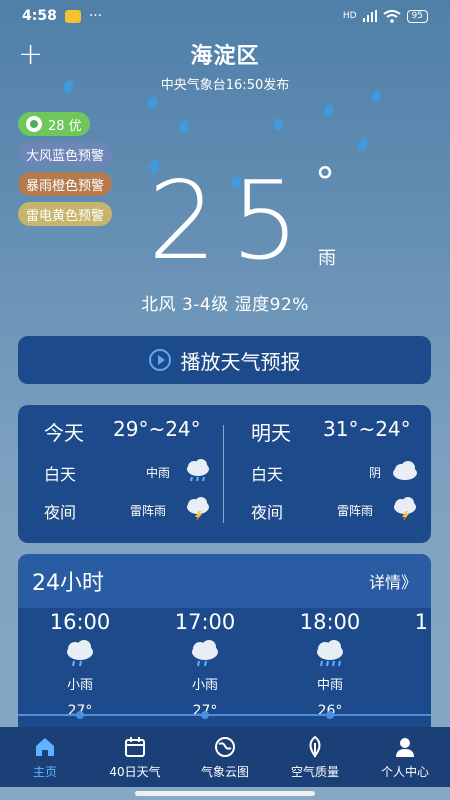 The height and width of the screenshot is (800, 450). Describe the element at coordinates (157, 429) in the screenshot. I see `today-range: 29°~24°` at that location.